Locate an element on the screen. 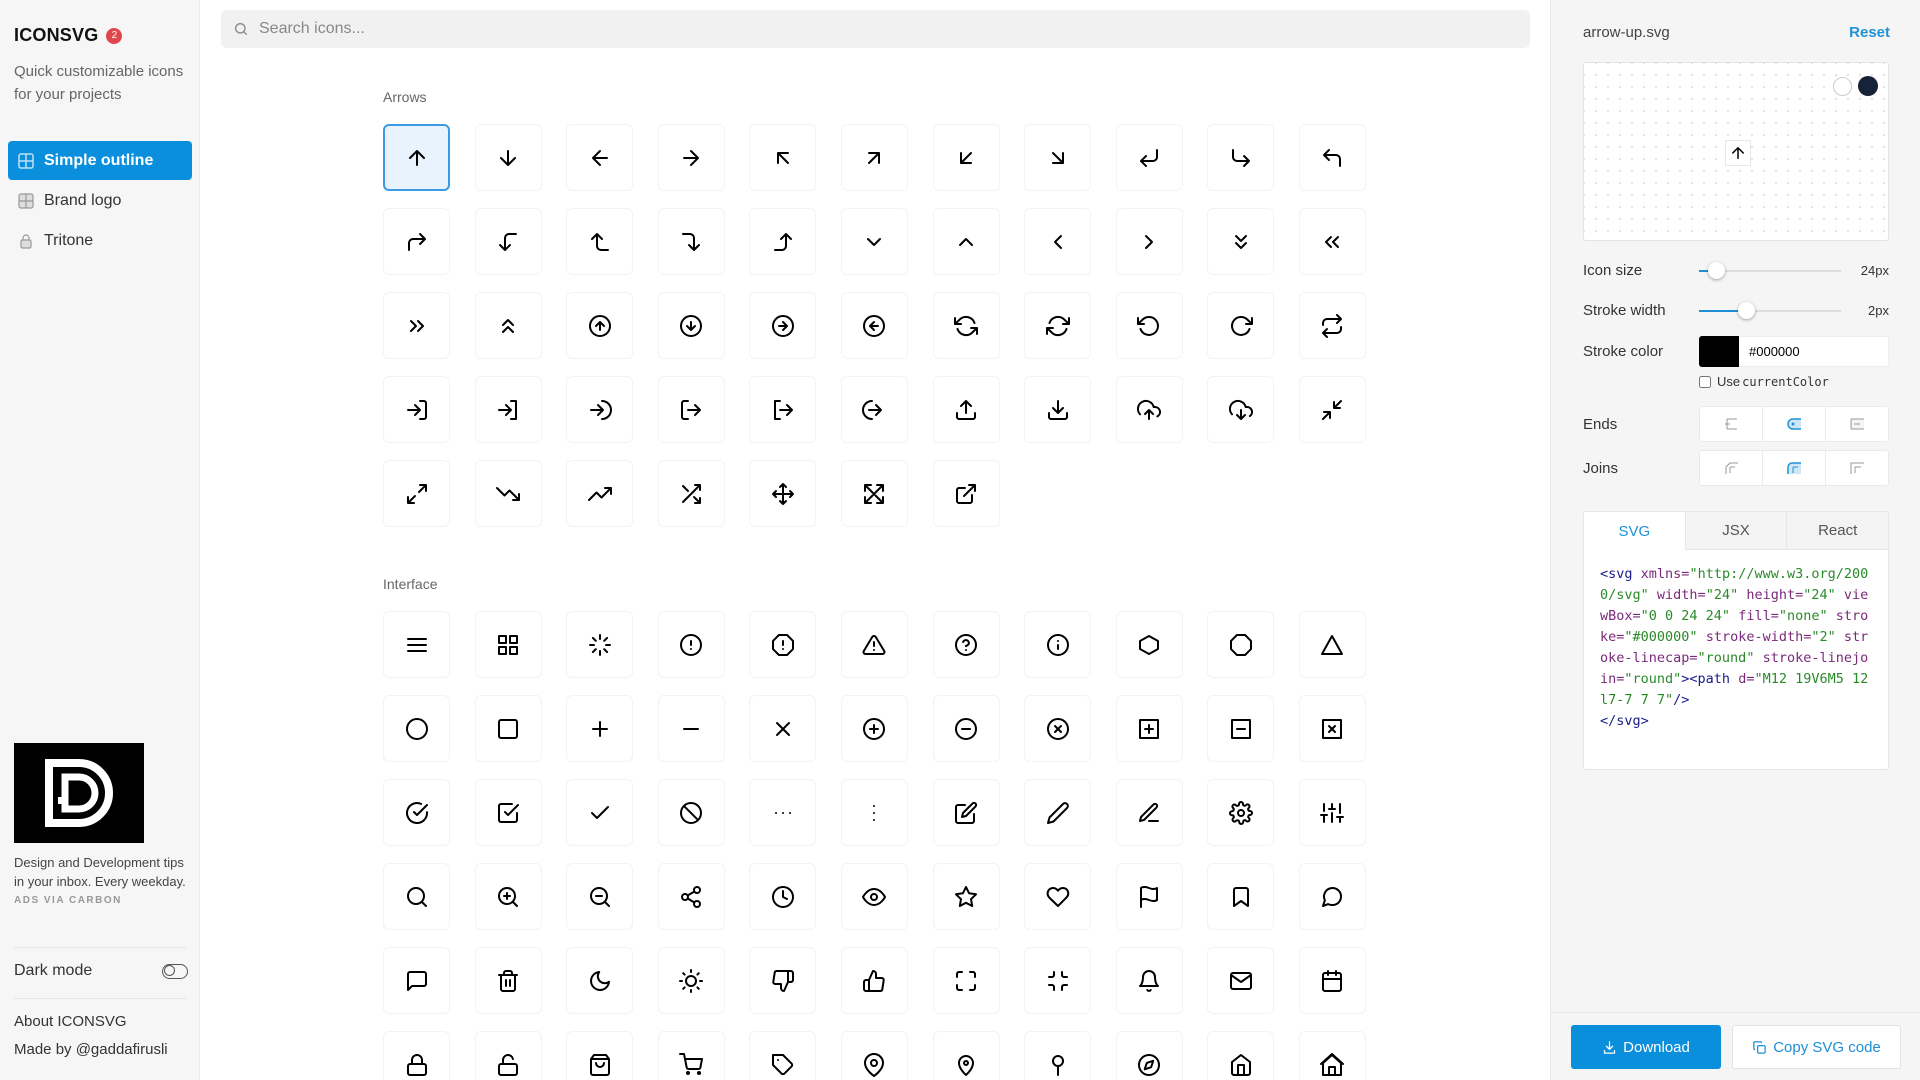 The height and width of the screenshot is (1080, 1920). dark-mode-toggle is located at coordinates (175, 971).